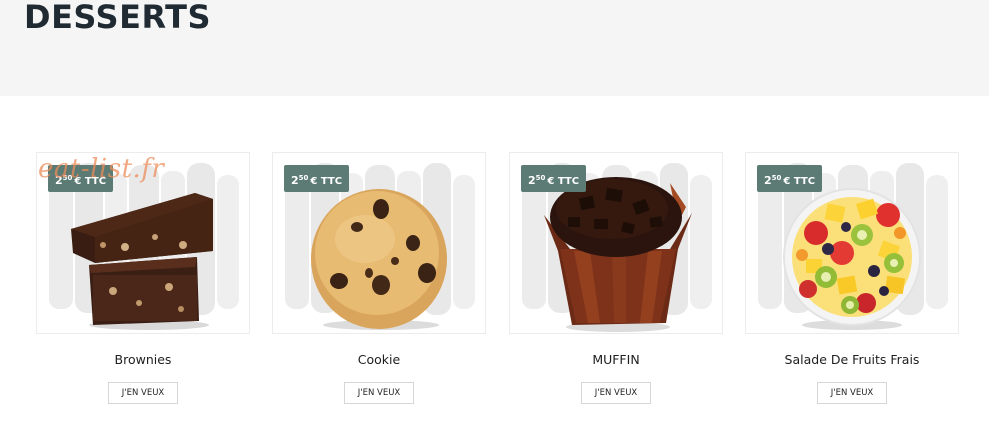 The width and height of the screenshot is (989, 446). Describe the element at coordinates (379, 359) in the screenshot. I see `product-name: Cookie` at that location.